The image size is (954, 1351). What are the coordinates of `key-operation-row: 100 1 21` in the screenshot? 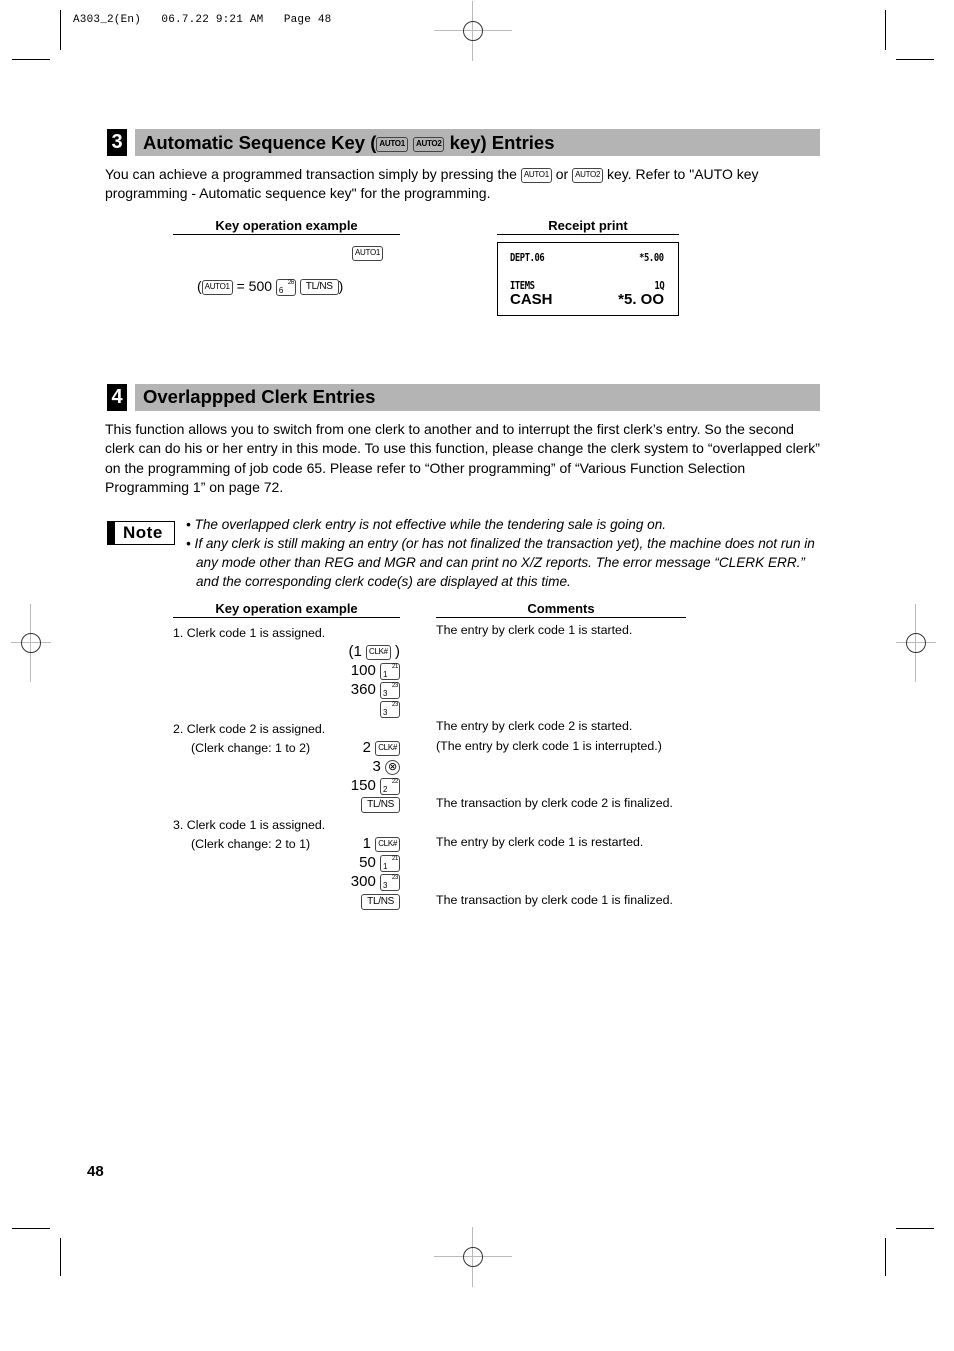 It's located at (375, 670).